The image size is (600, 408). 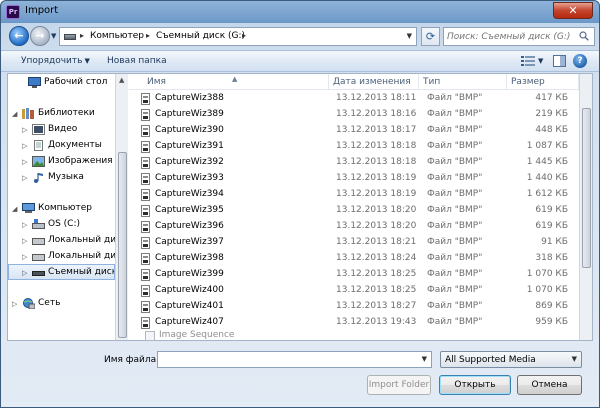 I want to click on nav-label: OS (C:), so click(x=64, y=224).